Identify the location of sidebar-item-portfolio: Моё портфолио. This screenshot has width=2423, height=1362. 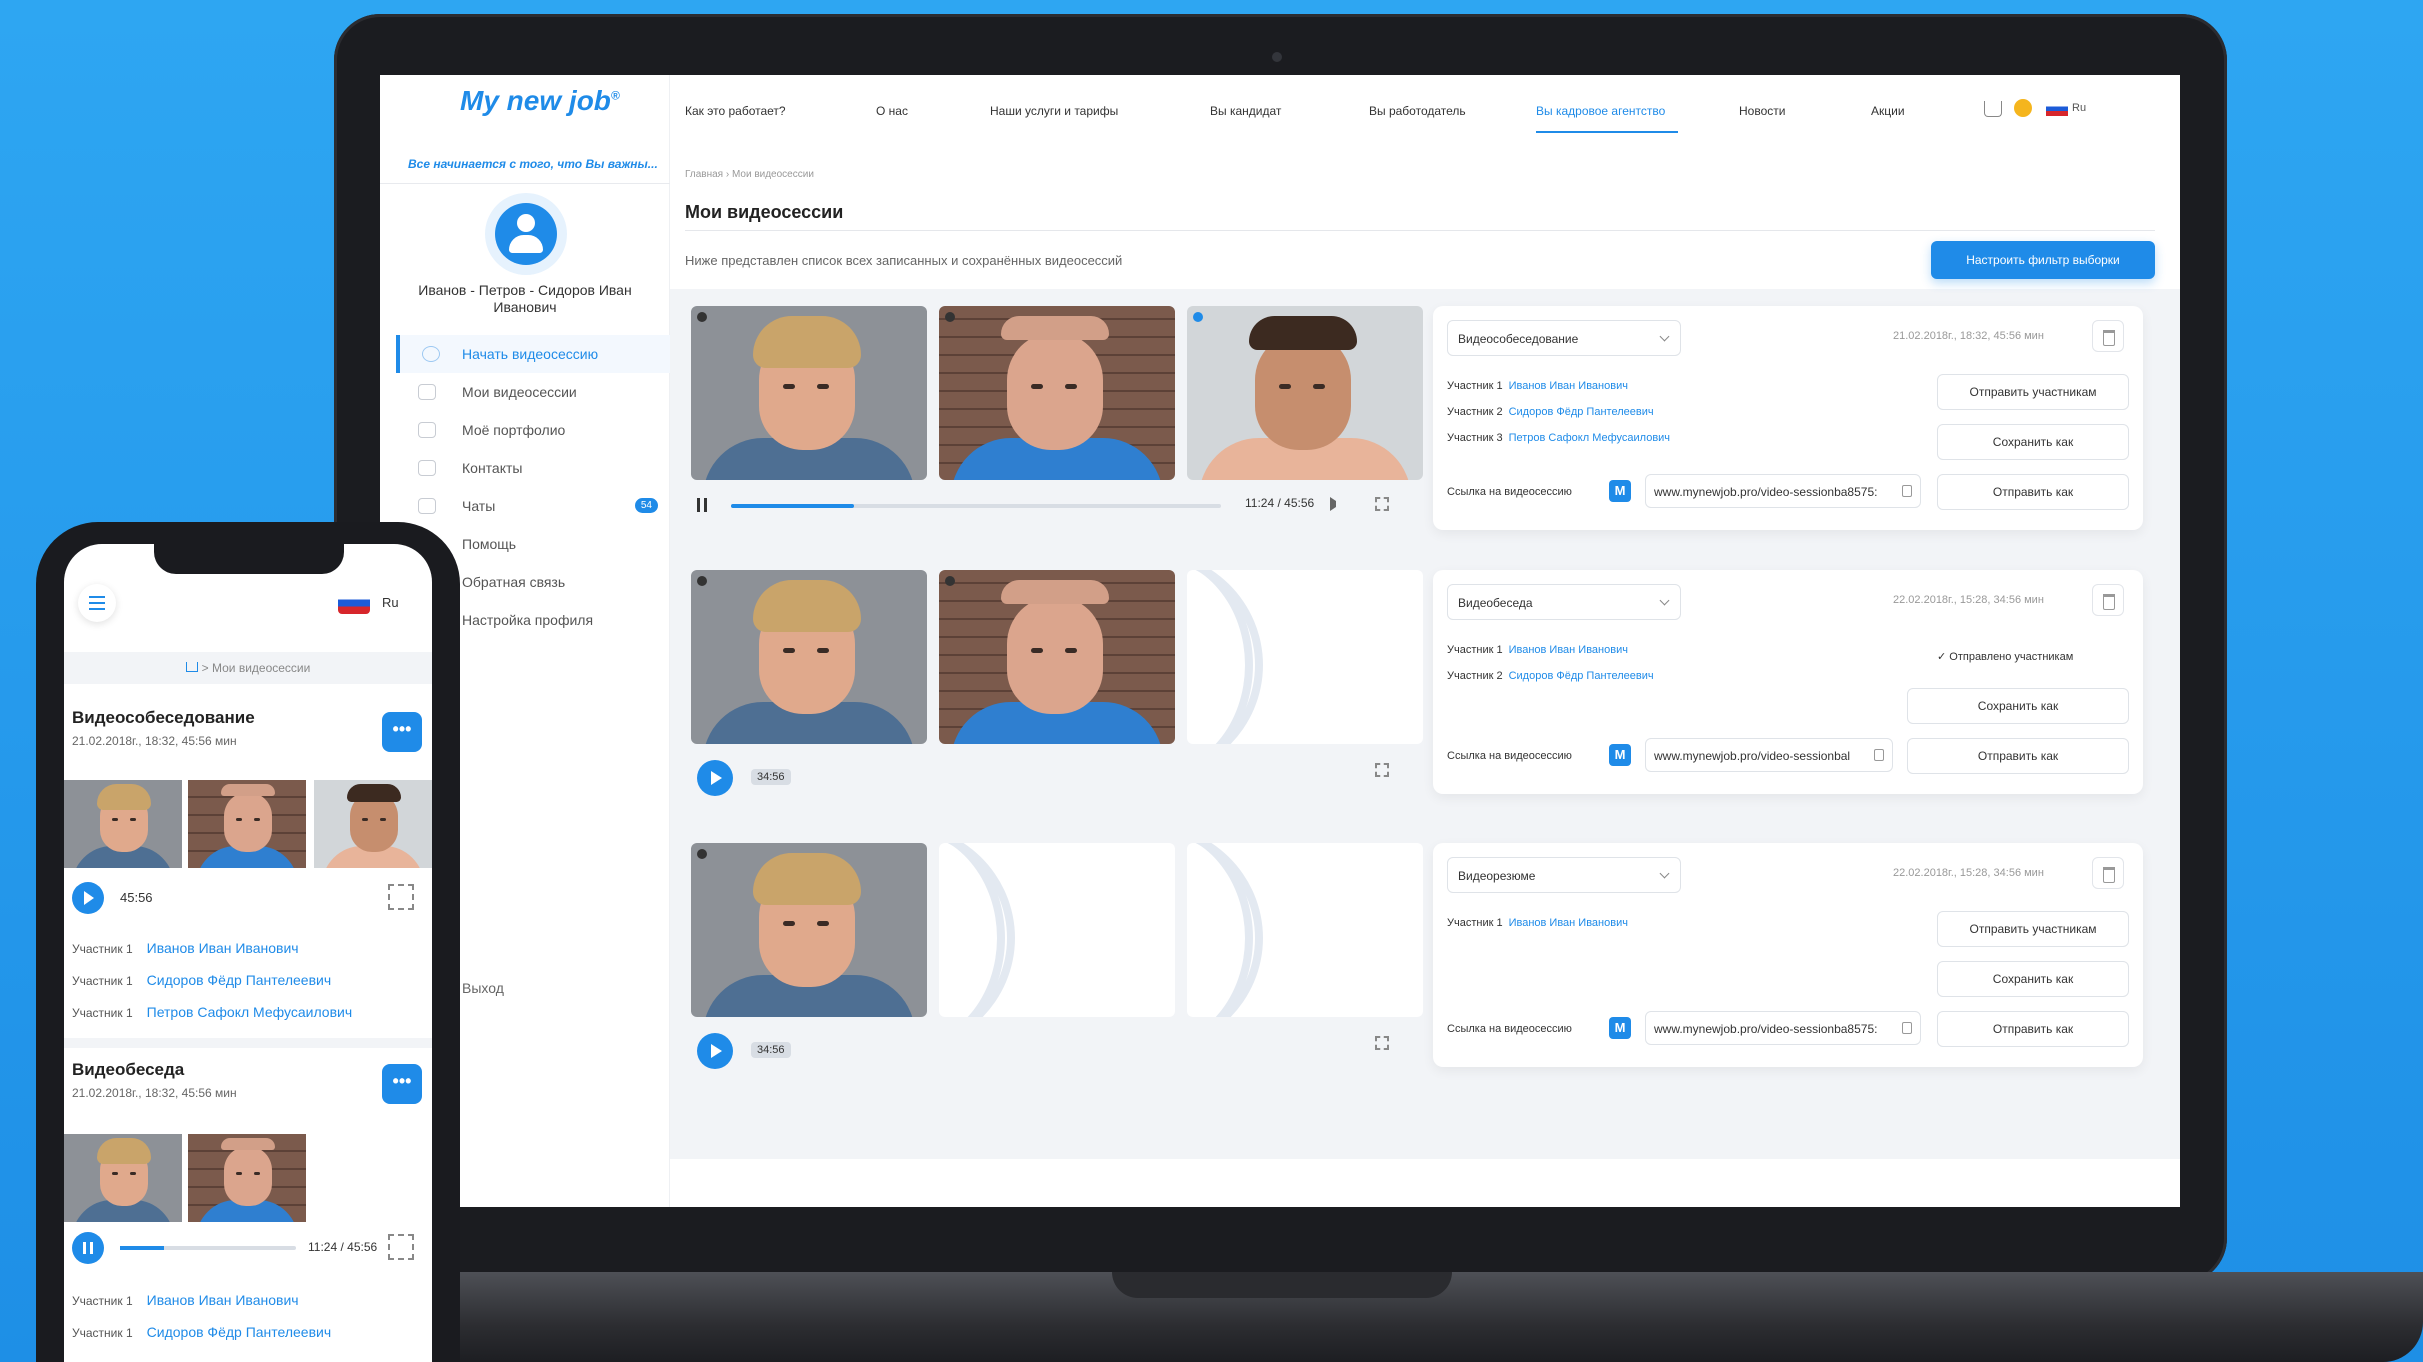
(533, 430).